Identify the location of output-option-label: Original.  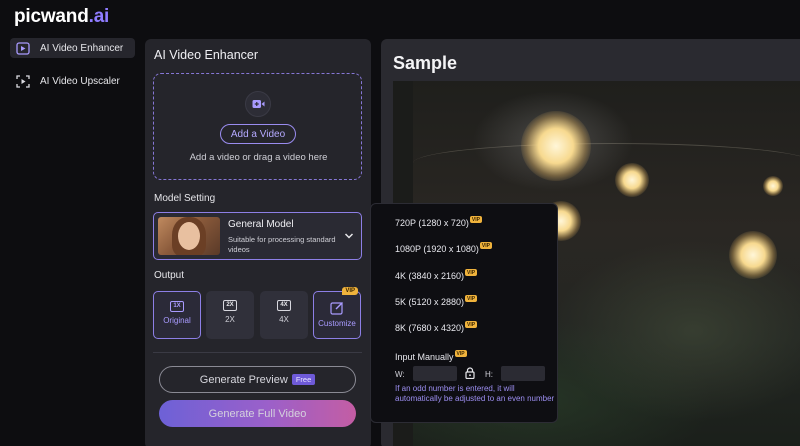
(177, 320).